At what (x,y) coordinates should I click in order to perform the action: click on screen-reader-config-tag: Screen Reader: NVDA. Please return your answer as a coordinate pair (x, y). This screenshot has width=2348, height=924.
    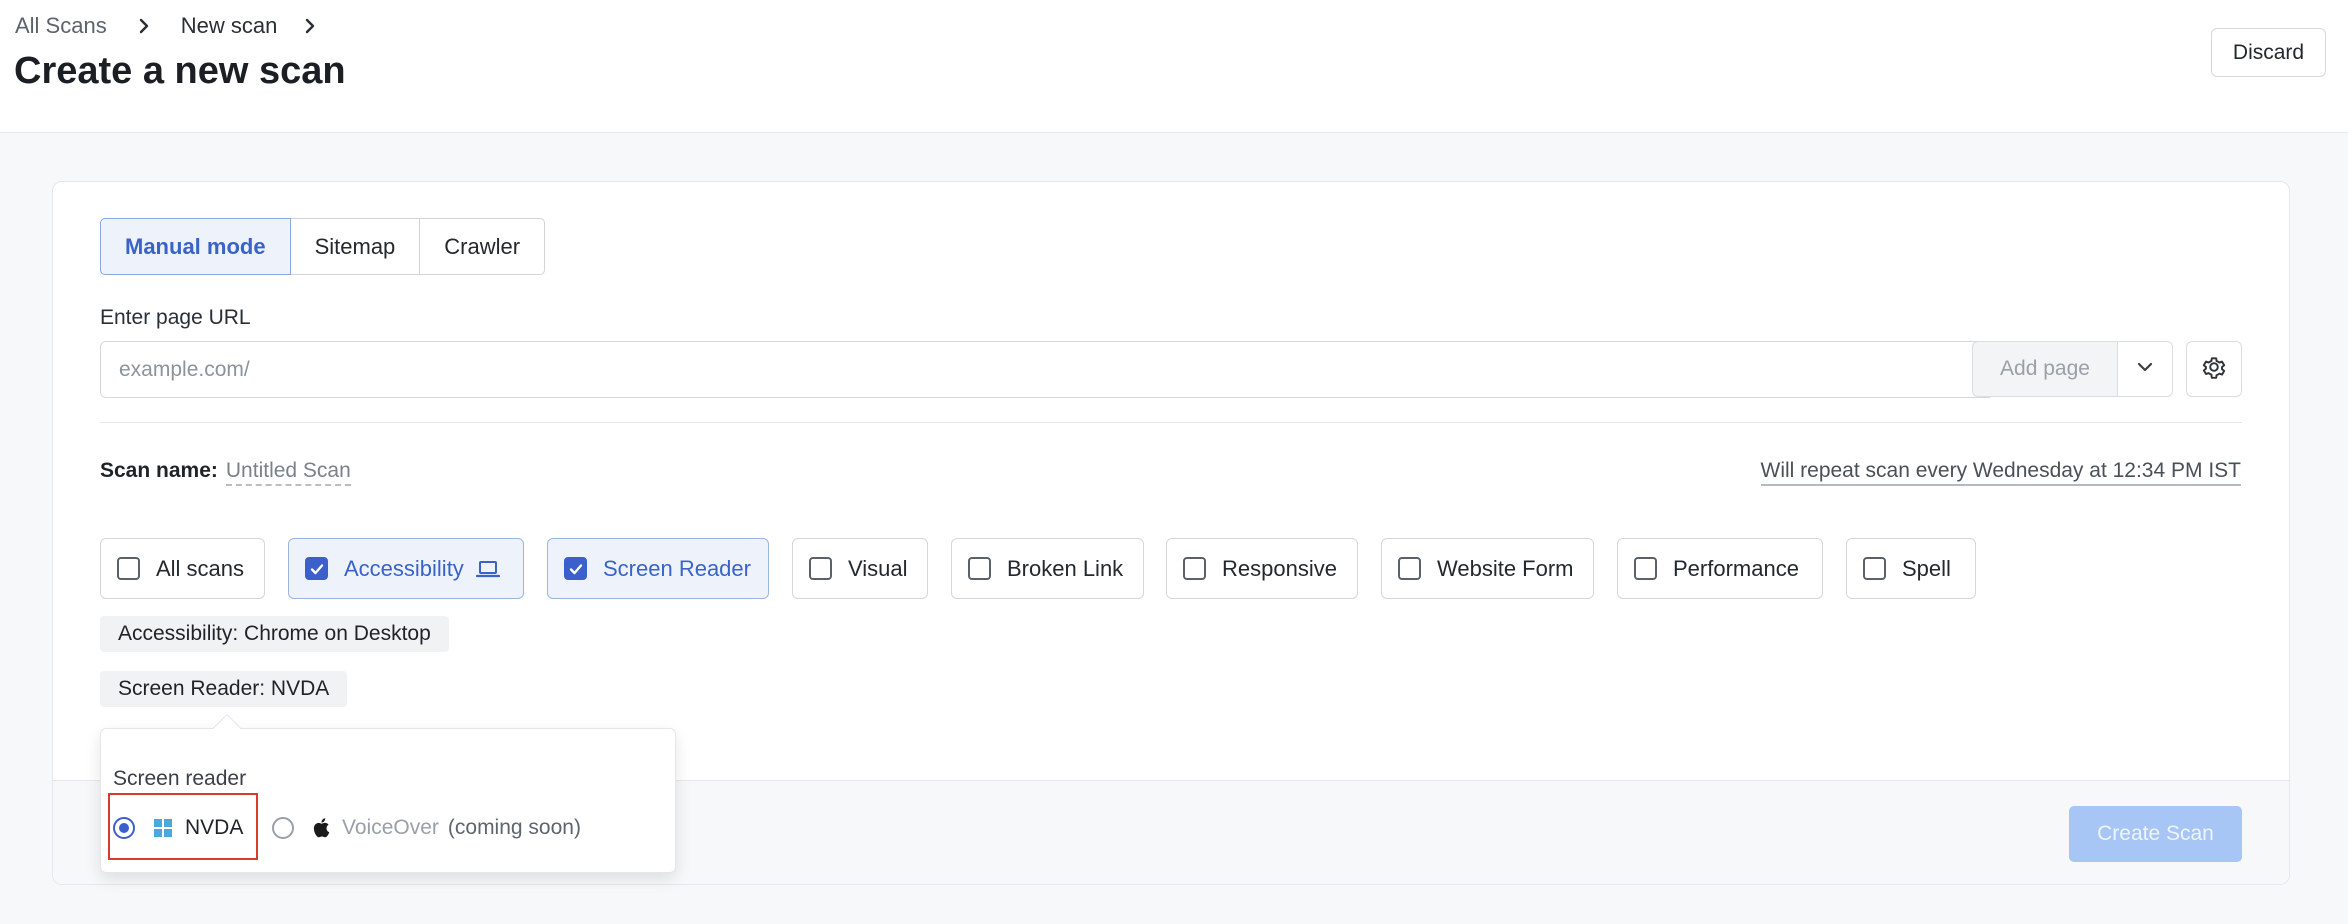
    Looking at the image, I should click on (224, 689).